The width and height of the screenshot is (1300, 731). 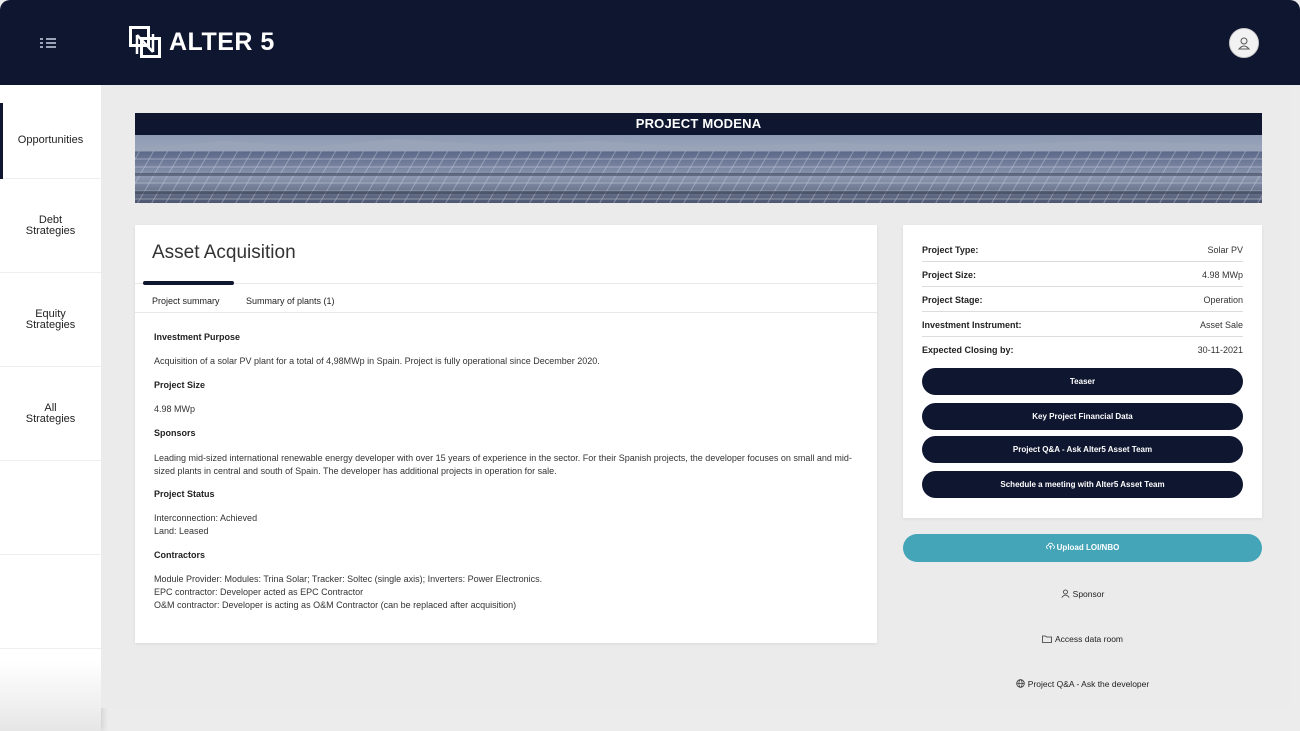 I want to click on banner-title: PROJECT MODENA, so click(x=698, y=124).